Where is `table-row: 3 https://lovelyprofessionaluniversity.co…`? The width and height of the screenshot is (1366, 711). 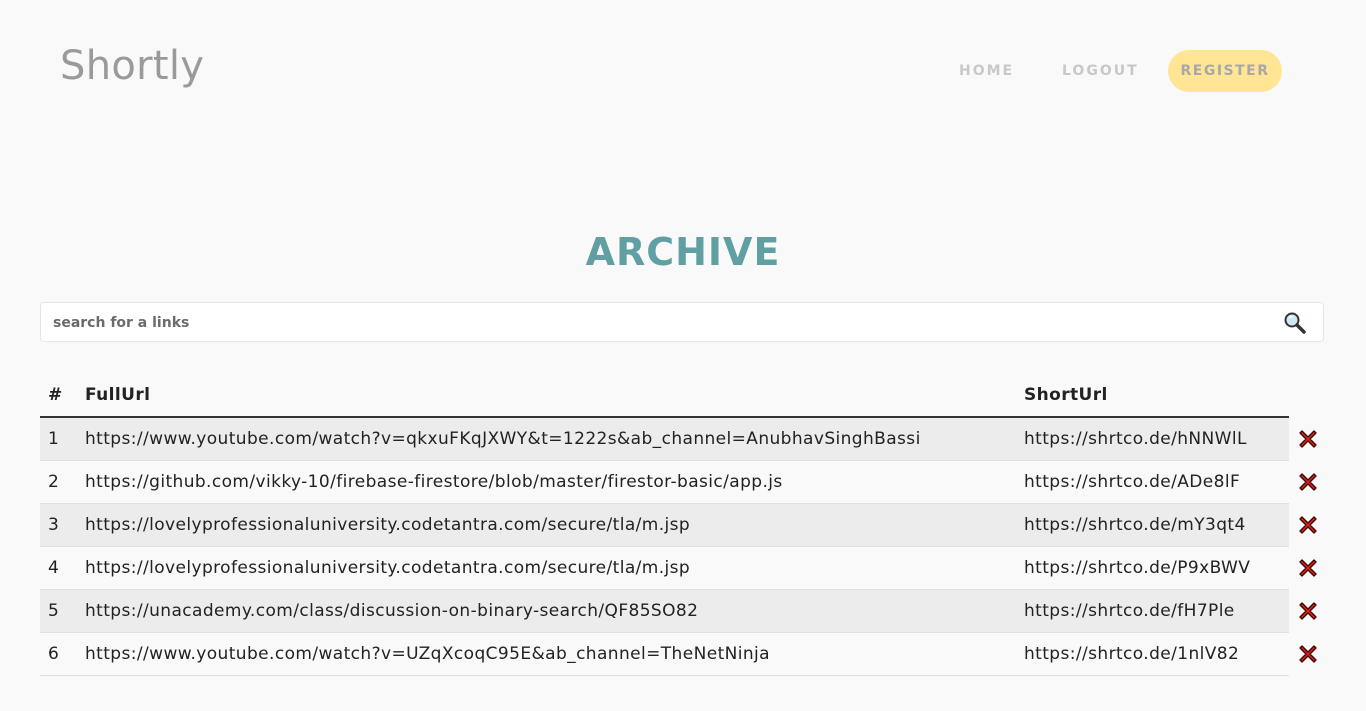
table-row: 3 https://lovelyprofessionaluniversity.co… is located at coordinates (683, 525).